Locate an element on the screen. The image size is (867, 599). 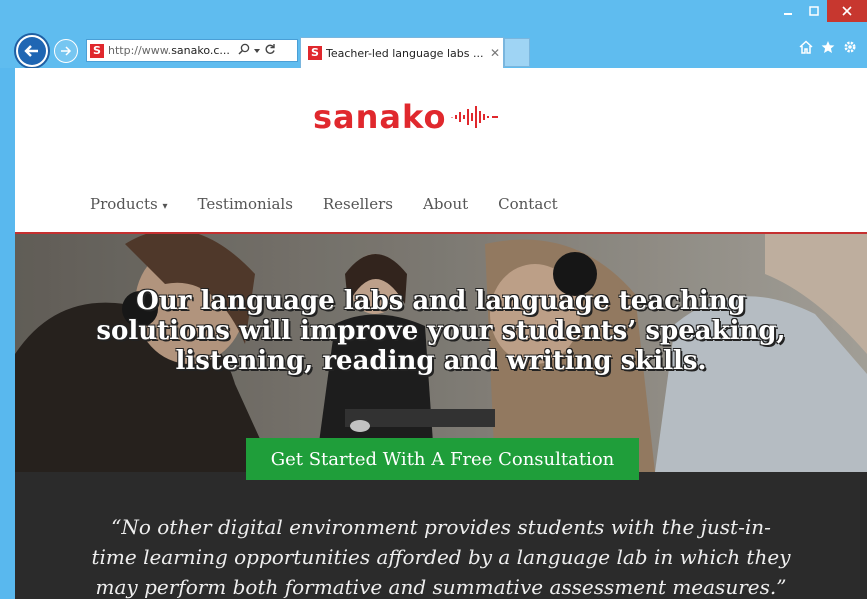
forward-arrow-icon is located at coordinates (66, 51).